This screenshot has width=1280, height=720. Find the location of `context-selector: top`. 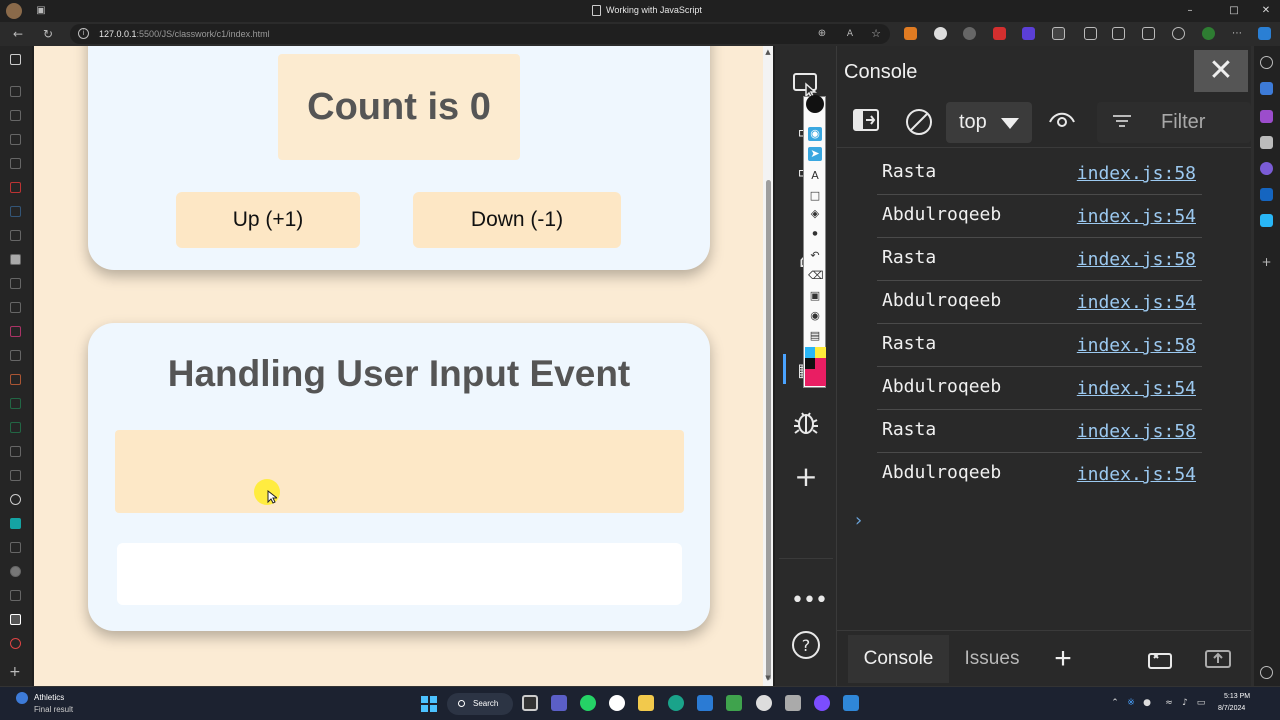

context-selector: top is located at coordinates (989, 122).